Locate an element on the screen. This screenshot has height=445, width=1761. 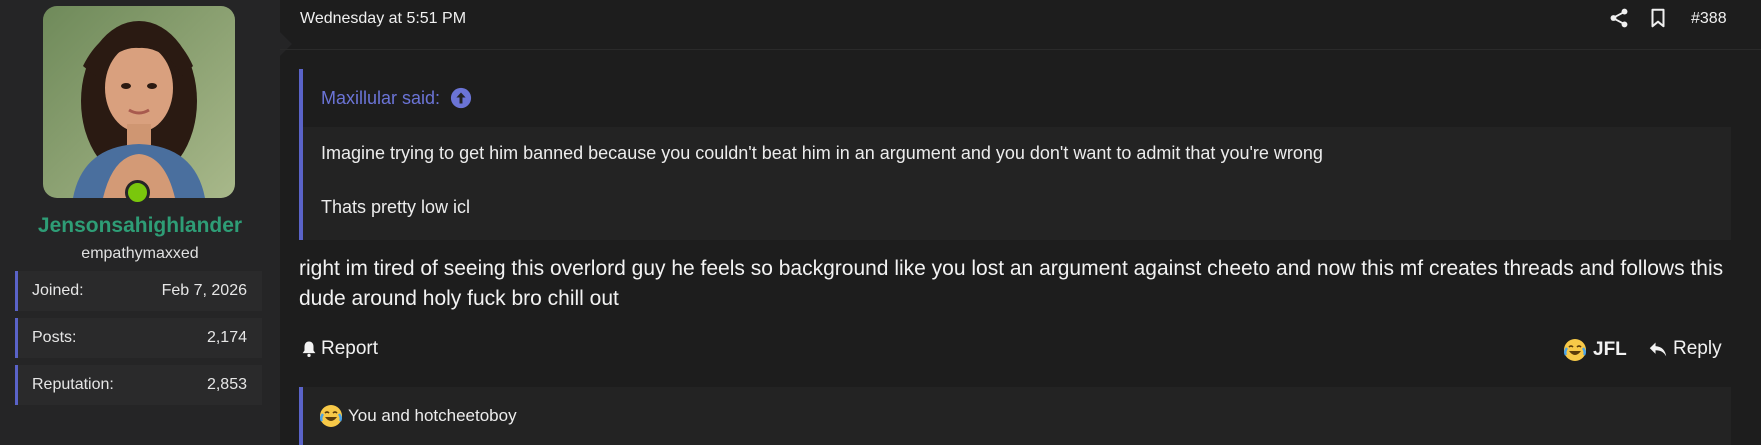
stat-posts: Posts: 2,174 is located at coordinates (138, 338).